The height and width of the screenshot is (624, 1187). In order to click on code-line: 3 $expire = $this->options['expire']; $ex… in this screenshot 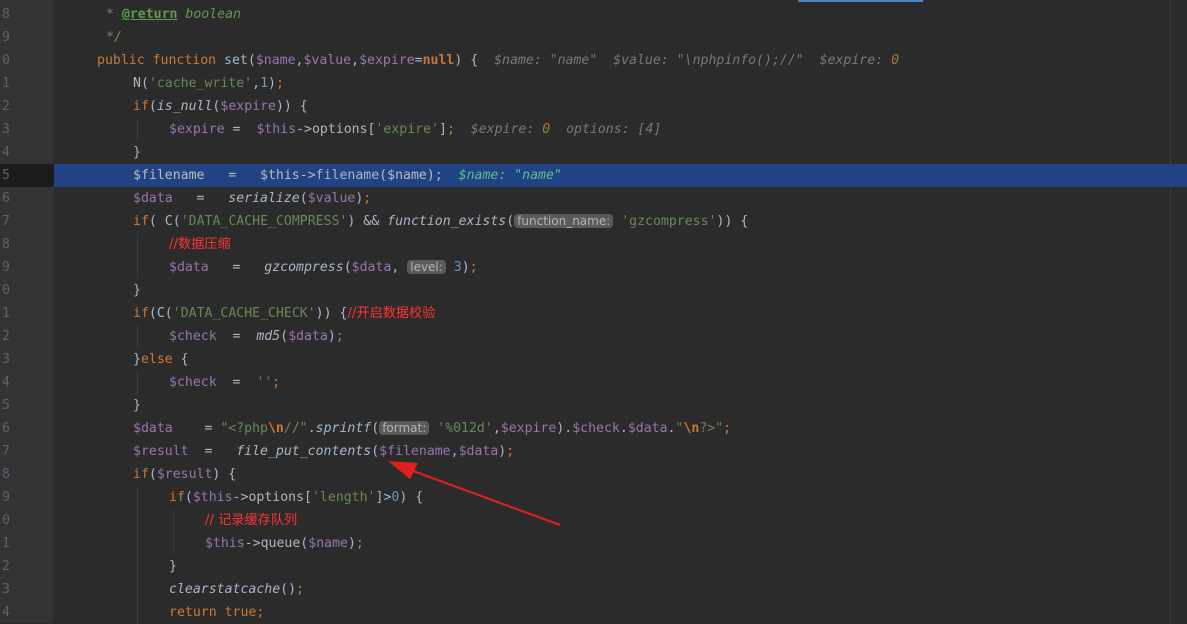, I will do `click(593, 129)`.